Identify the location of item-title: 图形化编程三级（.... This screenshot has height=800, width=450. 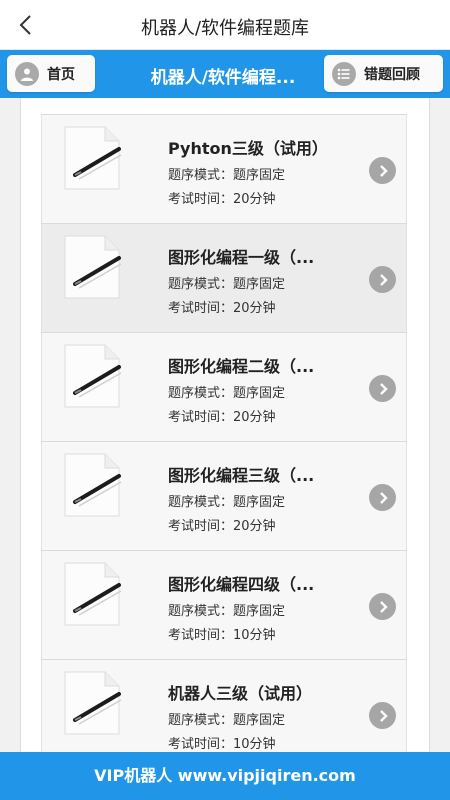
(241, 475).